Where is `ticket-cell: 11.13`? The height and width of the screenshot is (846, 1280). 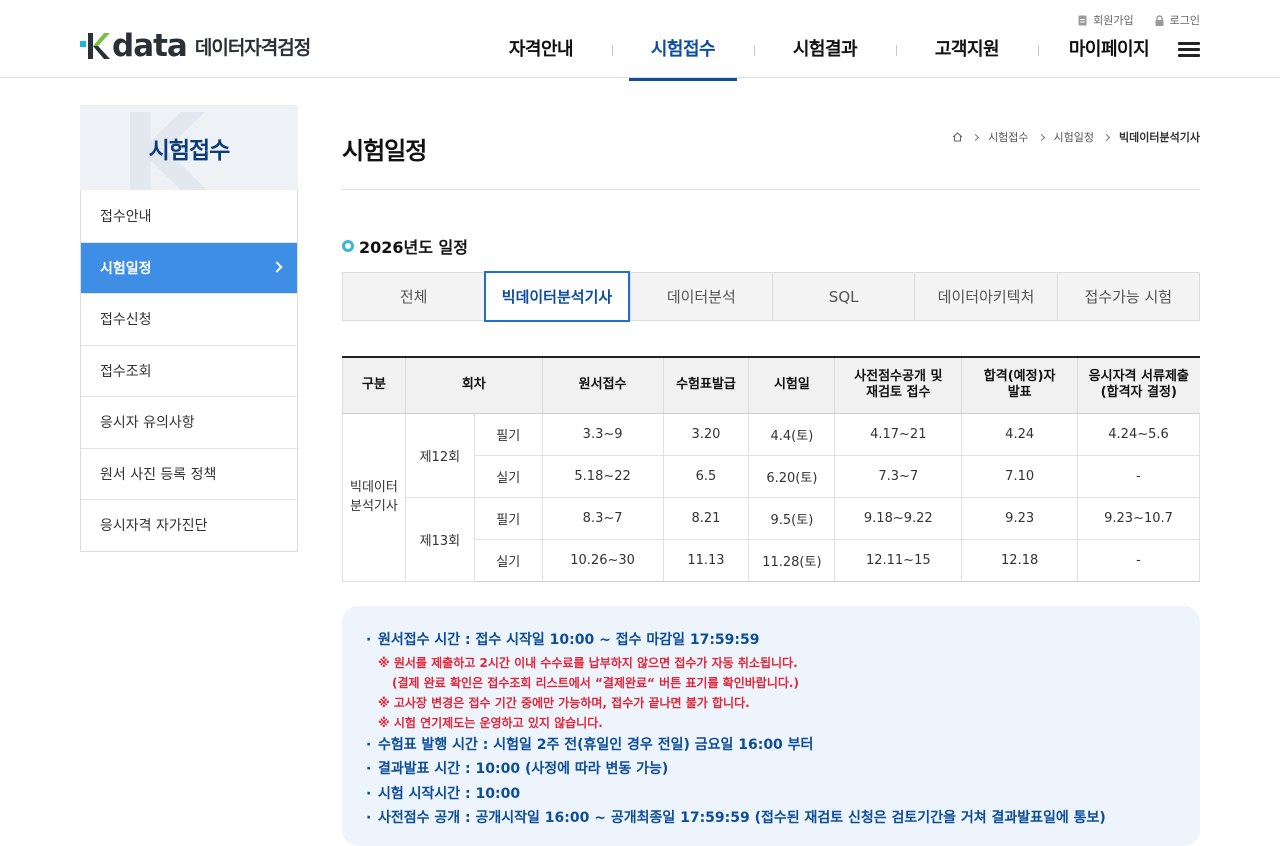 ticket-cell: 11.13 is located at coordinates (706, 560).